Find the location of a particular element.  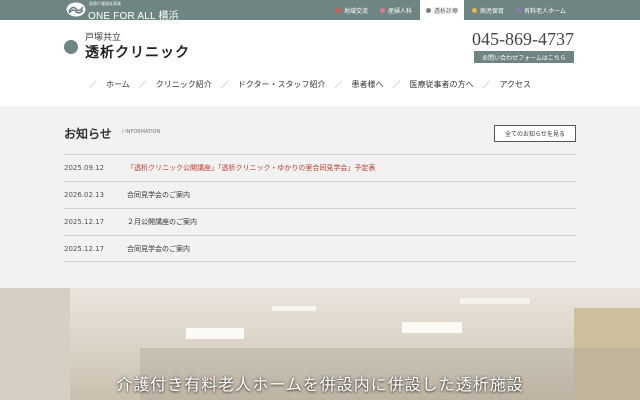

group-link-obstetrics: 産婦人科 is located at coordinates (396, 10).